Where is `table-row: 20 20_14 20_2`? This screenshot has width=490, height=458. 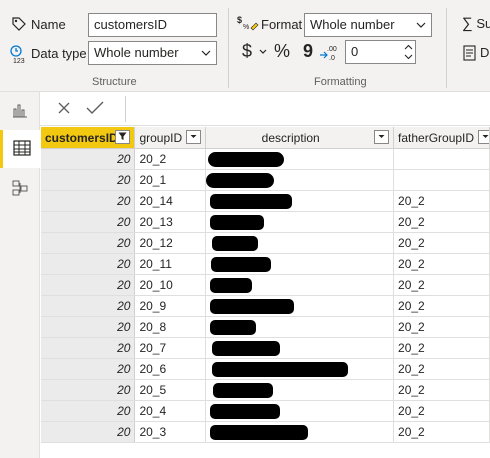 table-row: 20 20_14 20_2 is located at coordinates (265, 201).